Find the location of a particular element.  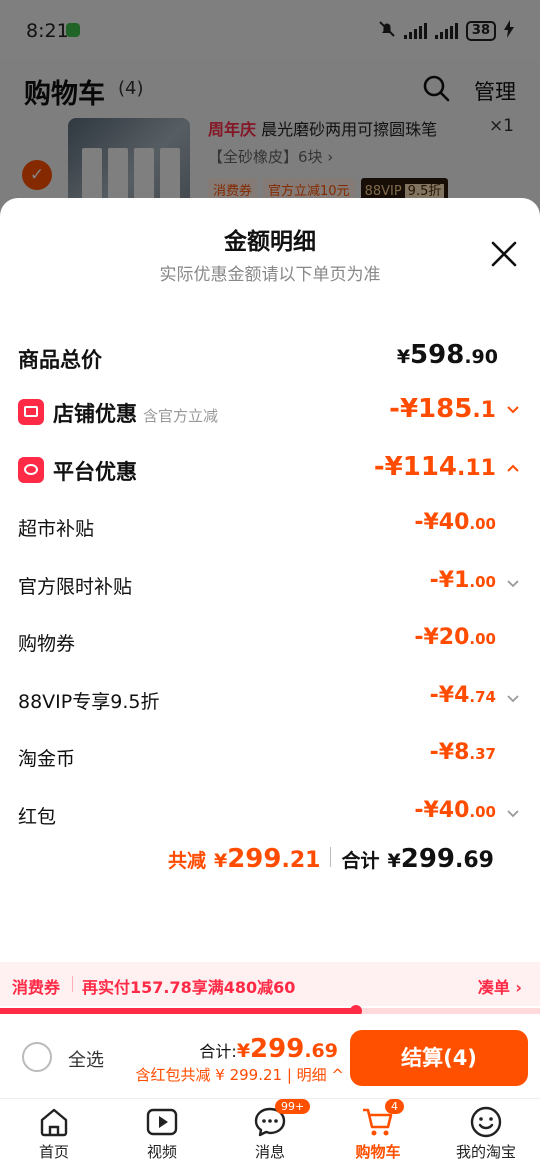

discount-summary: 共减 ¥299.21 合计 ¥299.69 is located at coordinates (331, 859).